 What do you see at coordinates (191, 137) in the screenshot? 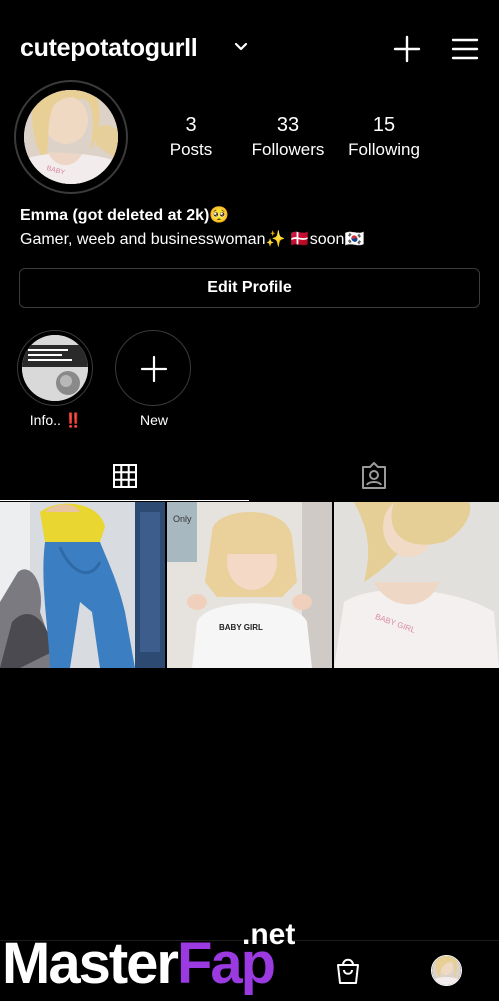
I see `posts-stat: 3 Posts` at bounding box center [191, 137].